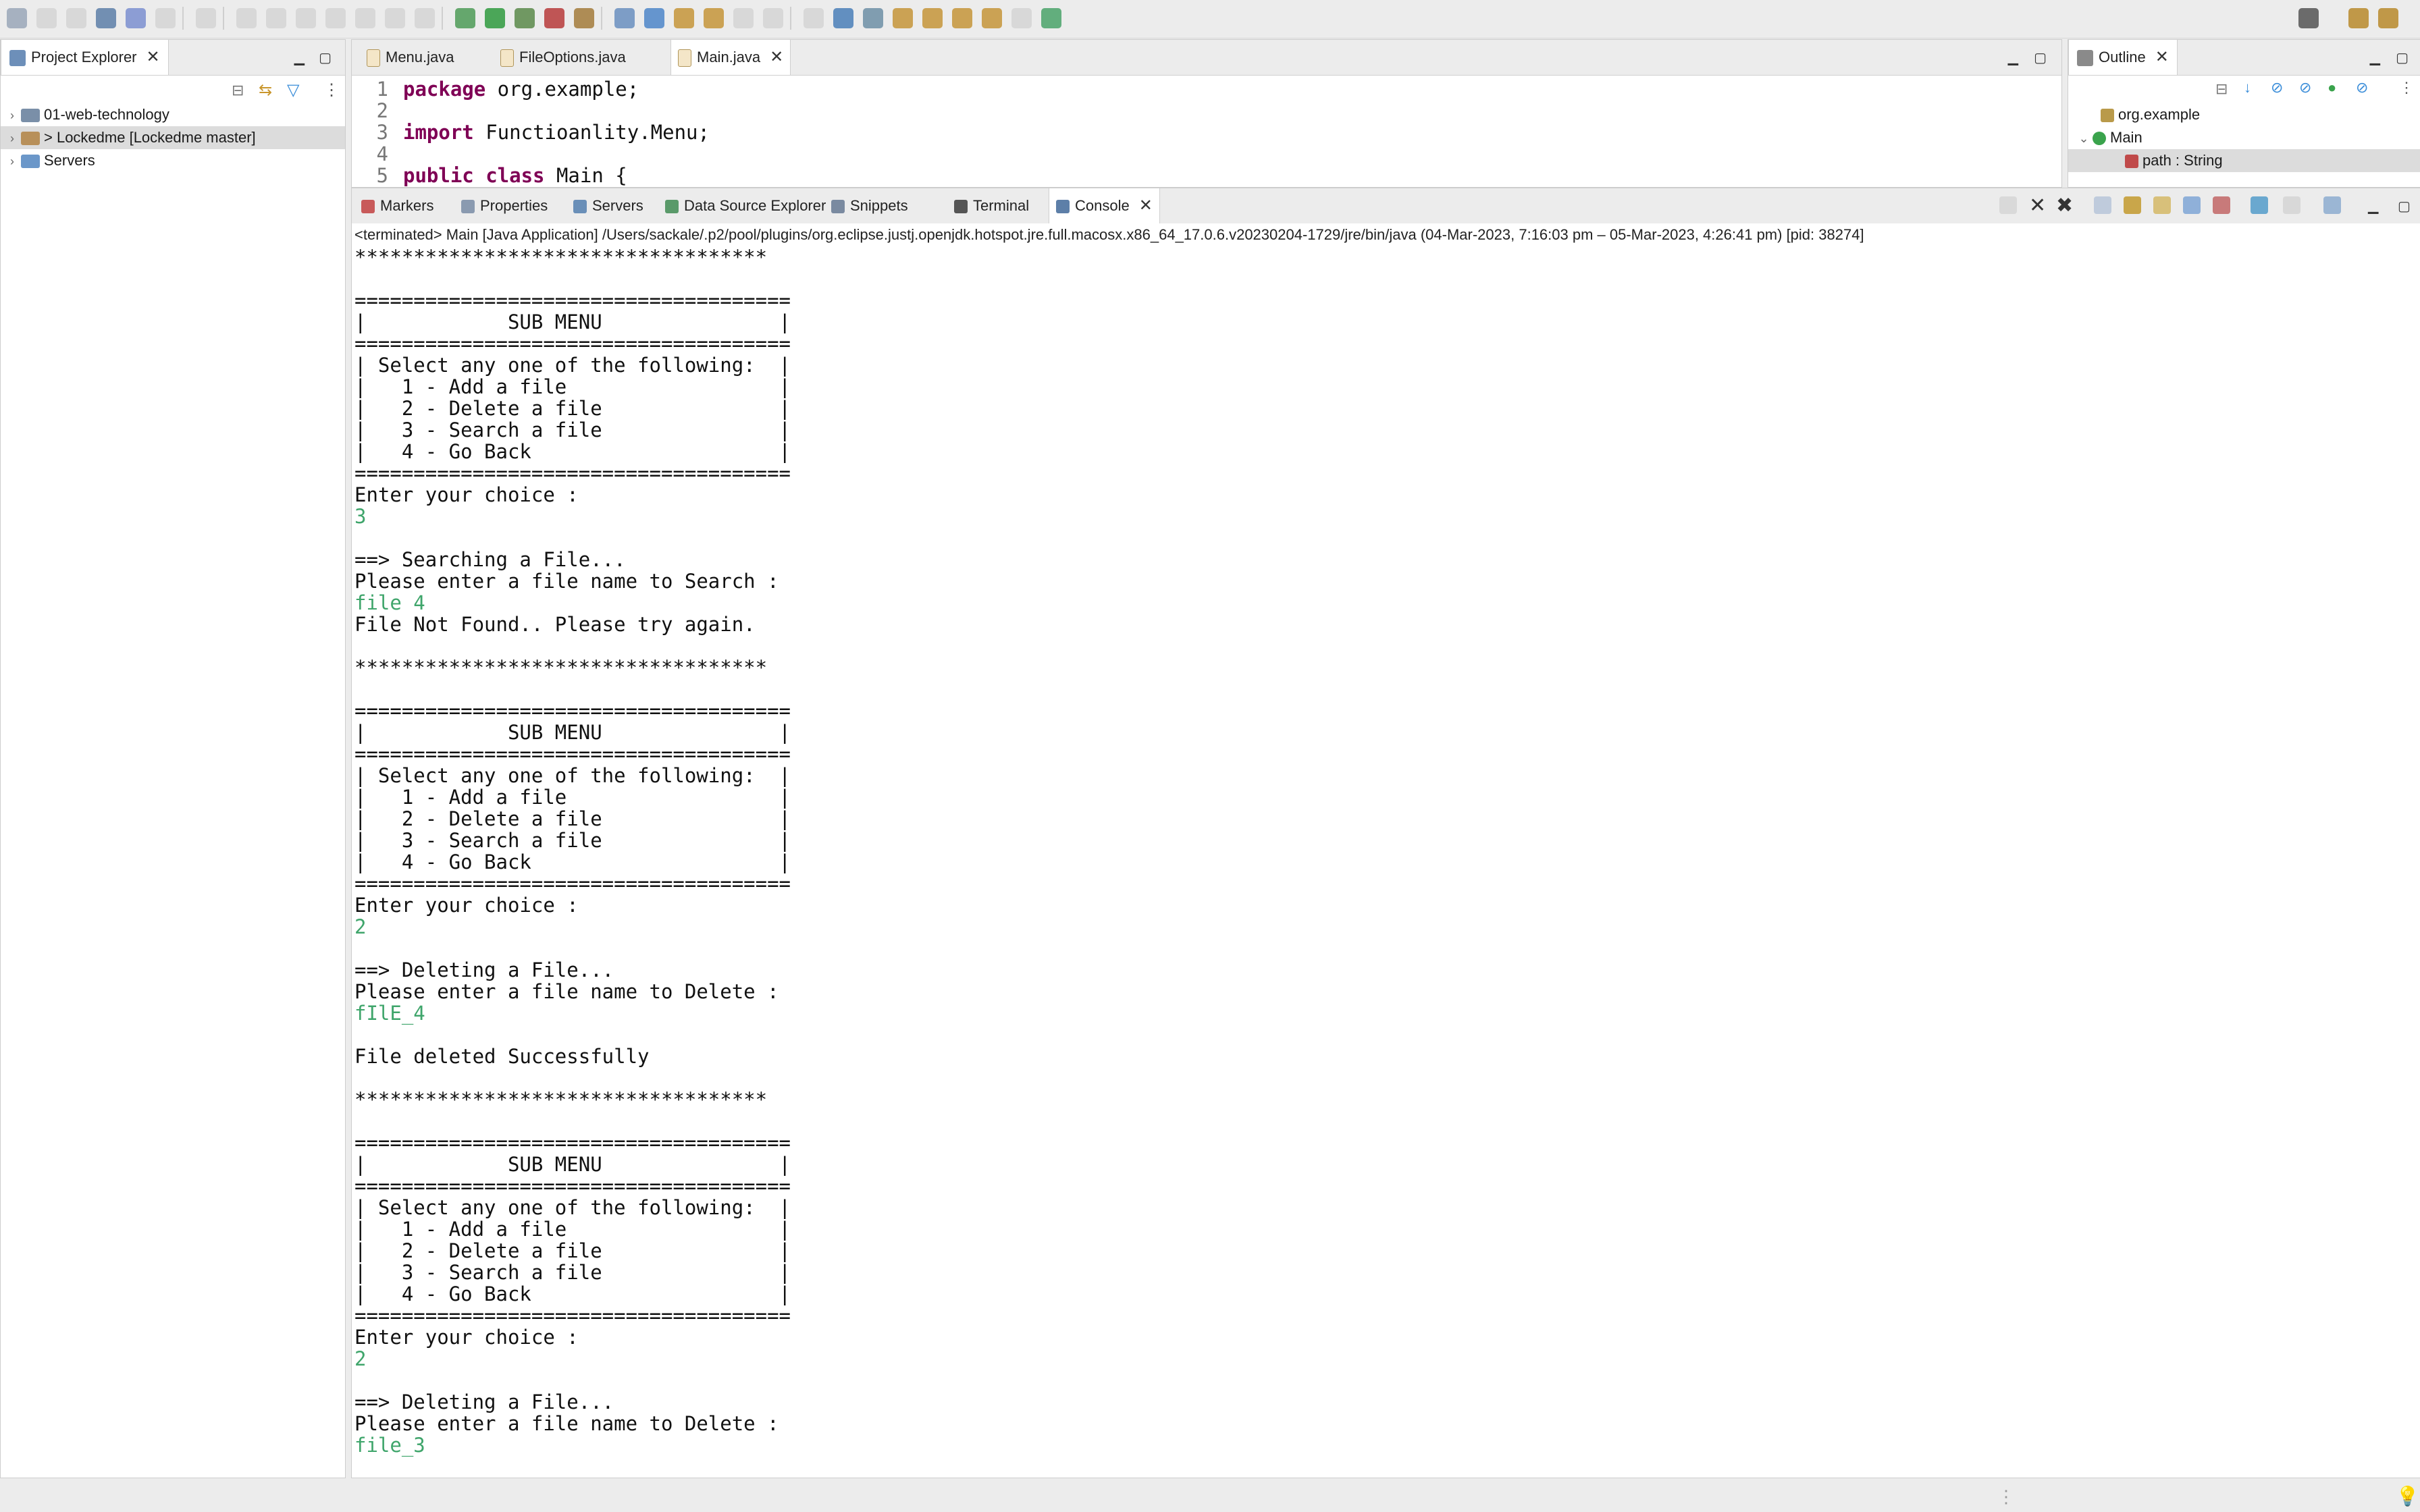 Image resolution: width=2420 pixels, height=1512 pixels. Describe the element at coordinates (745, 205) in the screenshot. I see `tab-data-source-explorer: Data Source Explorer` at that location.